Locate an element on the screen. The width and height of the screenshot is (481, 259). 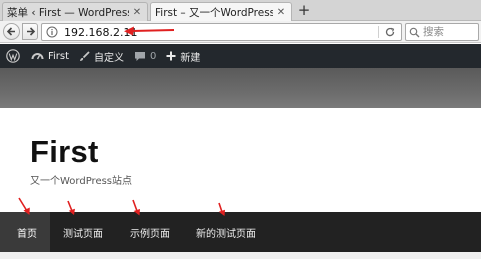
info-icon is located at coordinates (52, 32).